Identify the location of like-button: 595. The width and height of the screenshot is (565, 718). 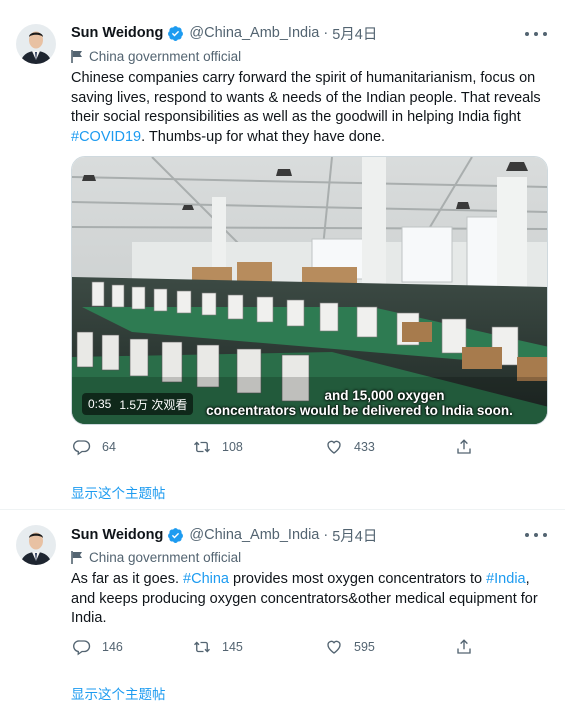
(350, 647).